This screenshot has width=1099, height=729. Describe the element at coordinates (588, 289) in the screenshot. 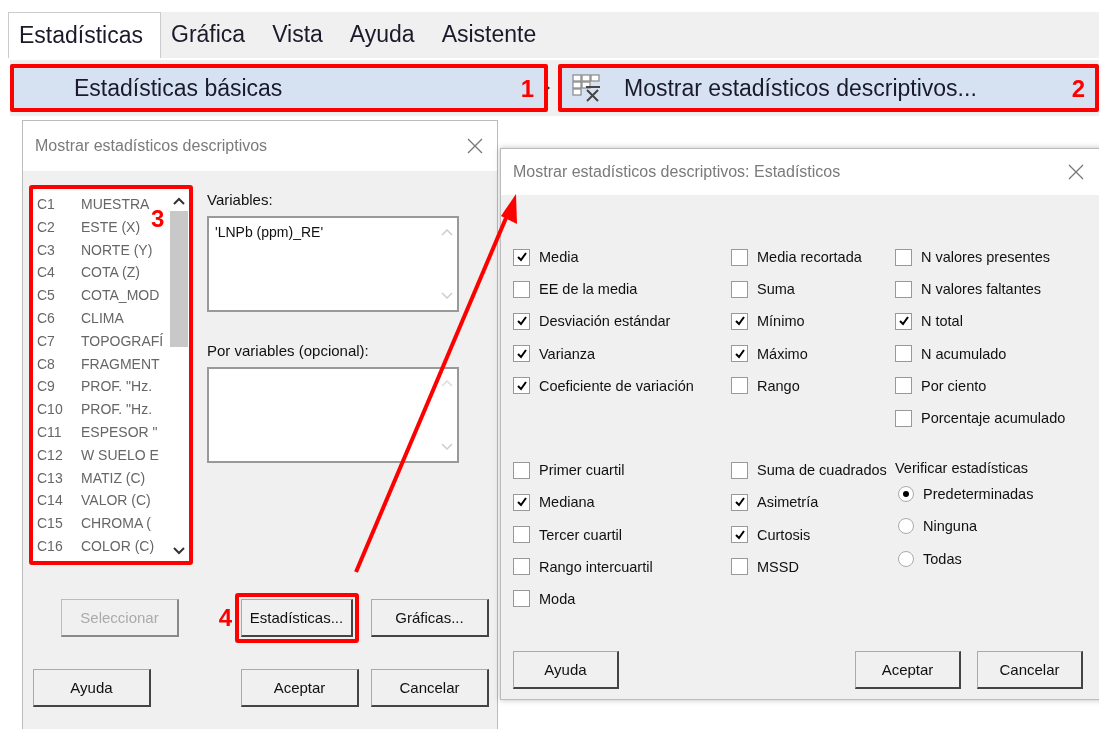

I see `checkbox-label: EE de la media` at that location.